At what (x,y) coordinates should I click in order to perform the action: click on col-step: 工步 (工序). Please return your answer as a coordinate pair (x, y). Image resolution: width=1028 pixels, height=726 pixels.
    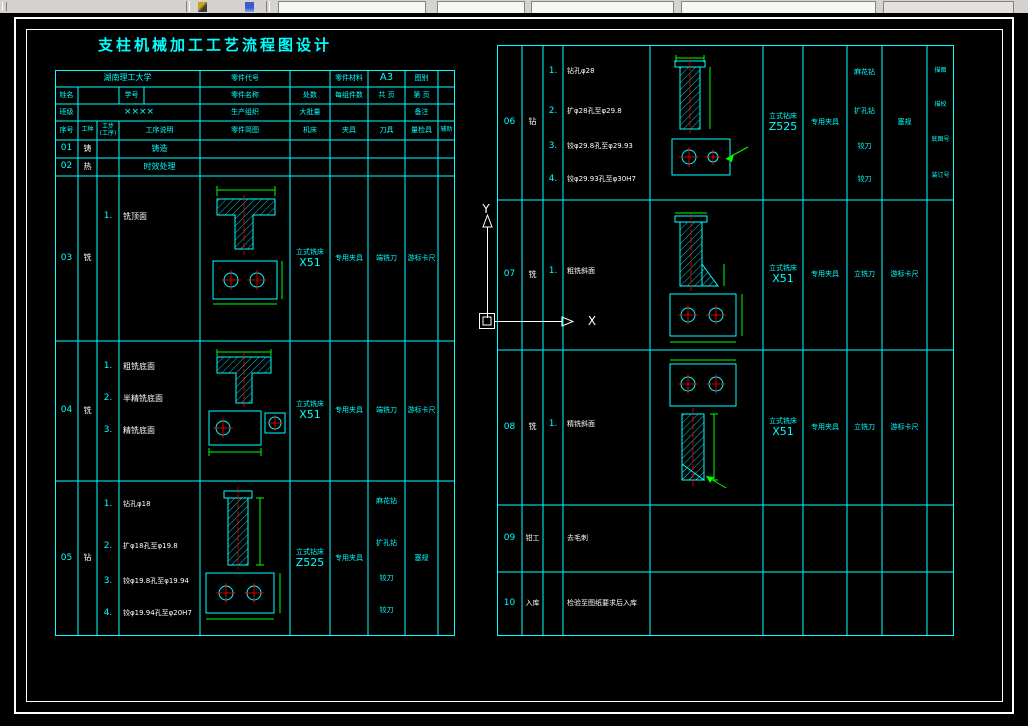
    Looking at the image, I should click on (108, 130).